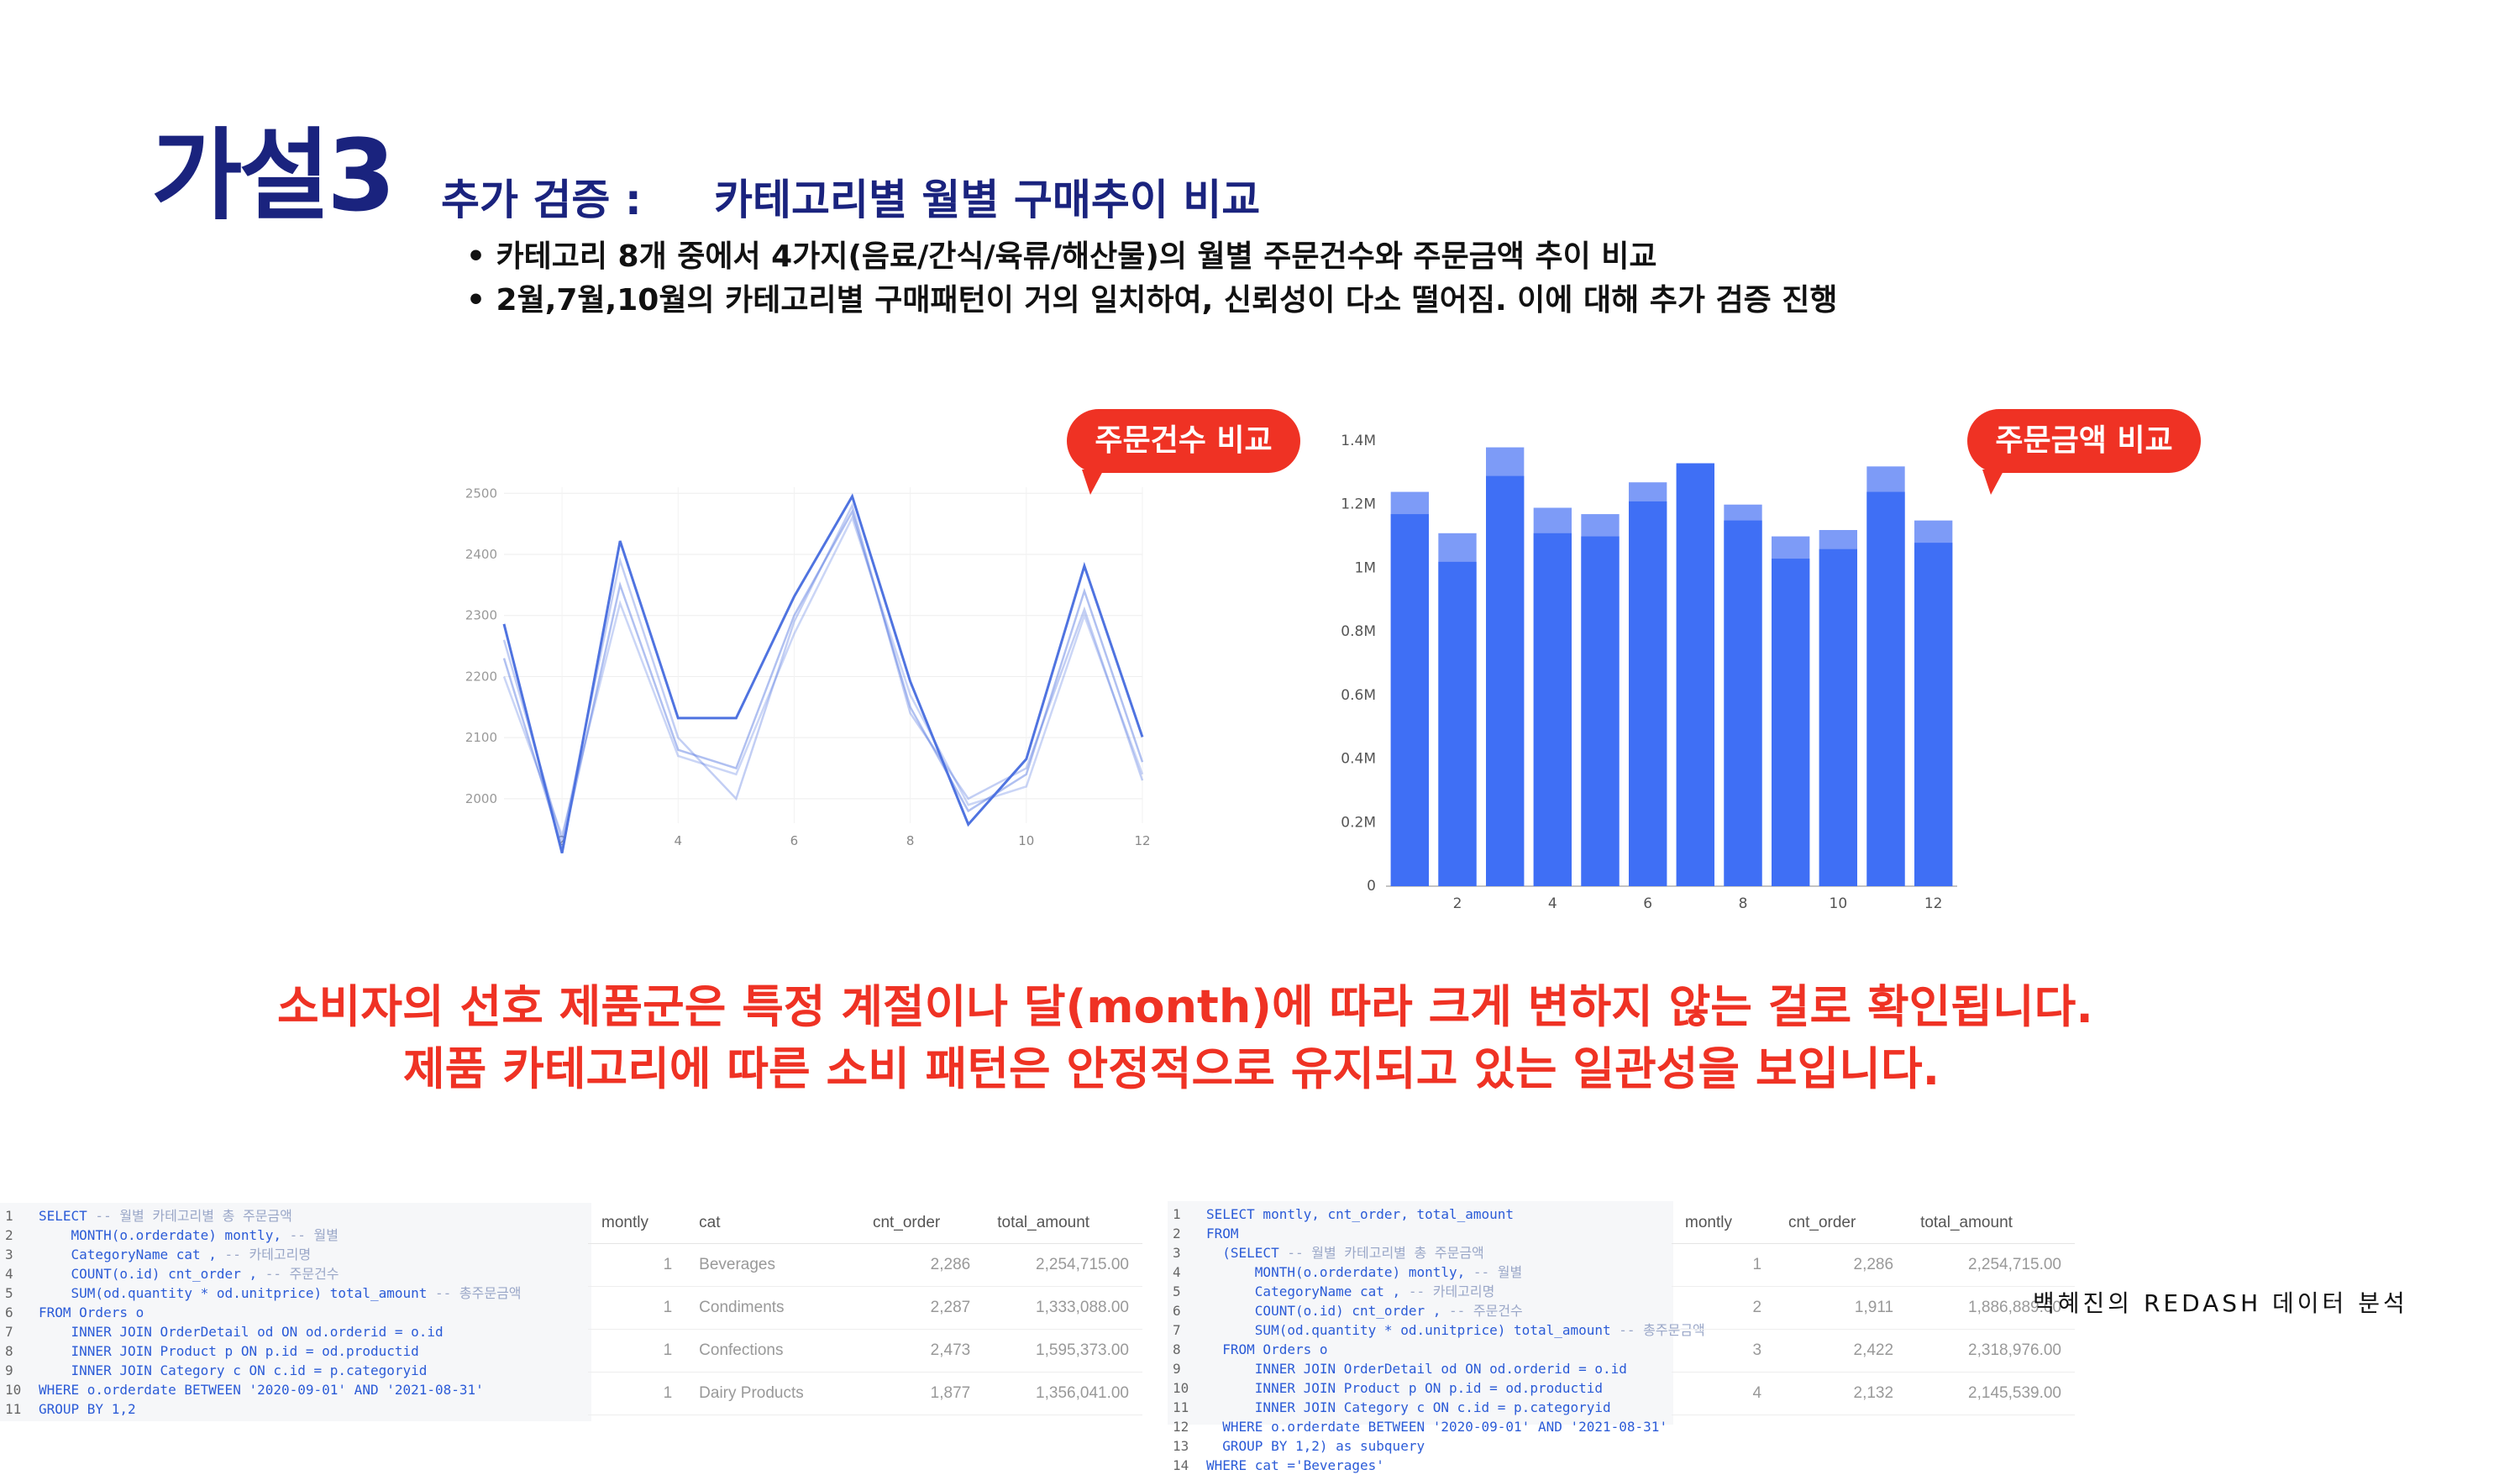 Image resolution: width=2520 pixels, height=1475 pixels. What do you see at coordinates (1063, 1351) in the screenshot?
I see `table-cell: 1,595,373.00` at bounding box center [1063, 1351].